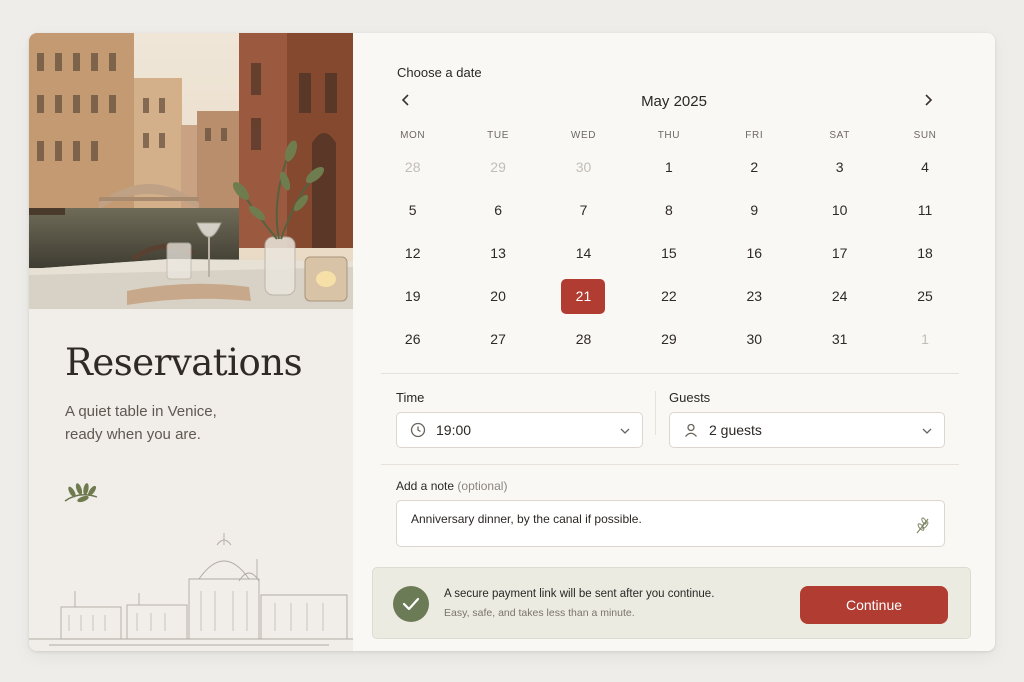 The image size is (1024, 682). I want to click on calendar-day: 8, so click(668, 209).